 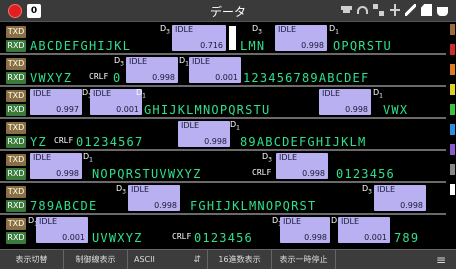 I want to click on idle-block: IDLE 0.716, so click(x=199, y=38).